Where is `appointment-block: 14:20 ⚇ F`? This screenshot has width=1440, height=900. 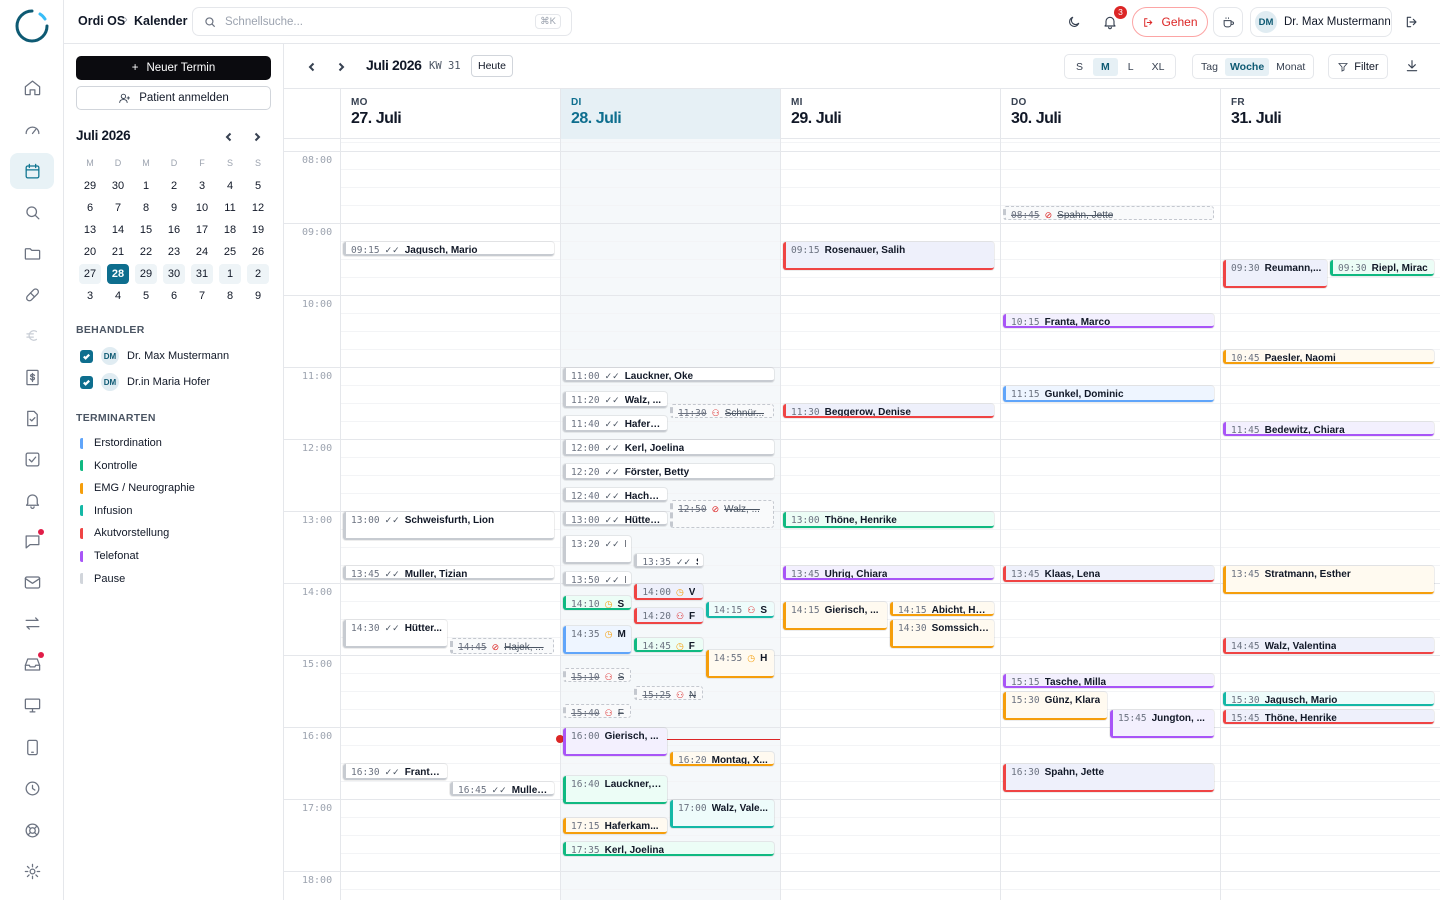
appointment-block: 14:20 ⚇ F is located at coordinates (668, 616).